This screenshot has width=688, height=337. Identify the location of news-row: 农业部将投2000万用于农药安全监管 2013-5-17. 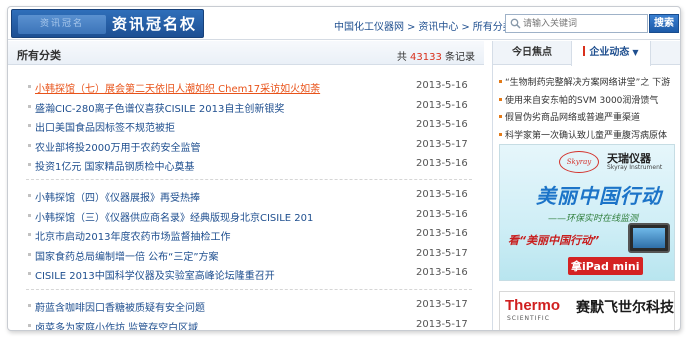
(246, 145).